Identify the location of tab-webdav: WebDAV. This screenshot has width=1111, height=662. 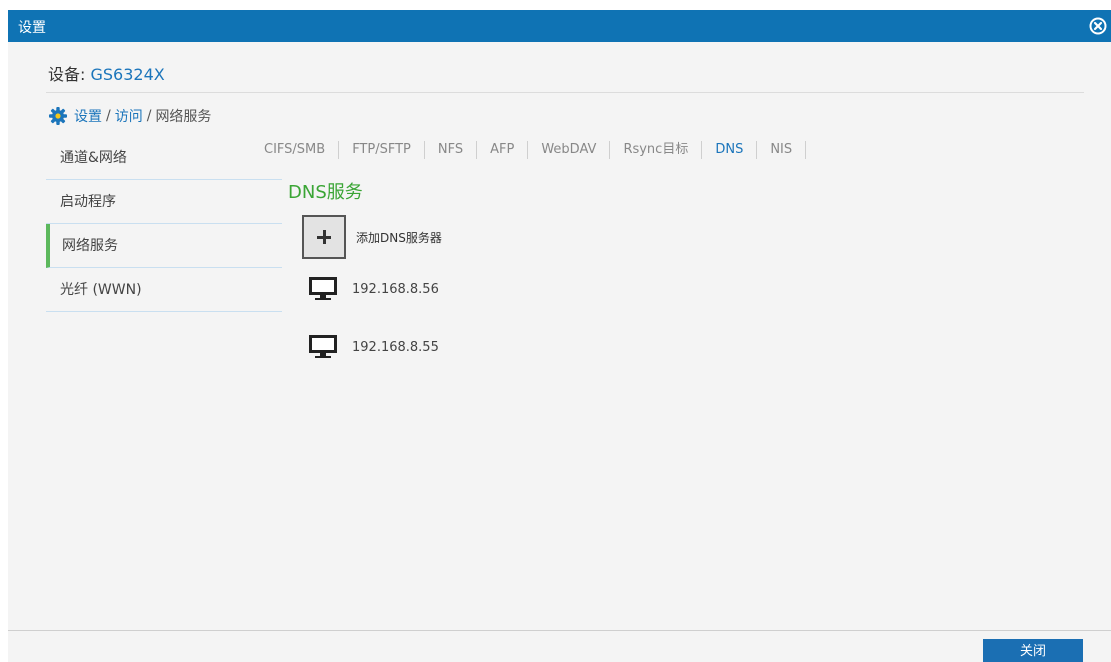
(569, 150).